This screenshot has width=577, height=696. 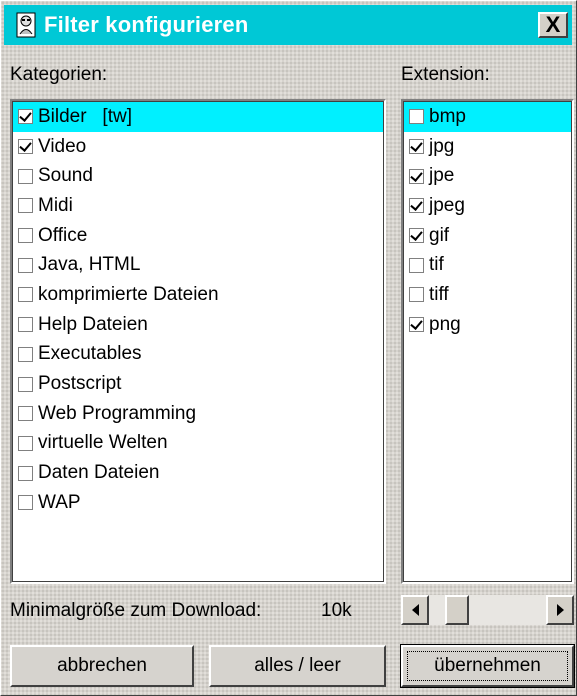 I want to click on extension-item: bmp, so click(x=487, y=117).